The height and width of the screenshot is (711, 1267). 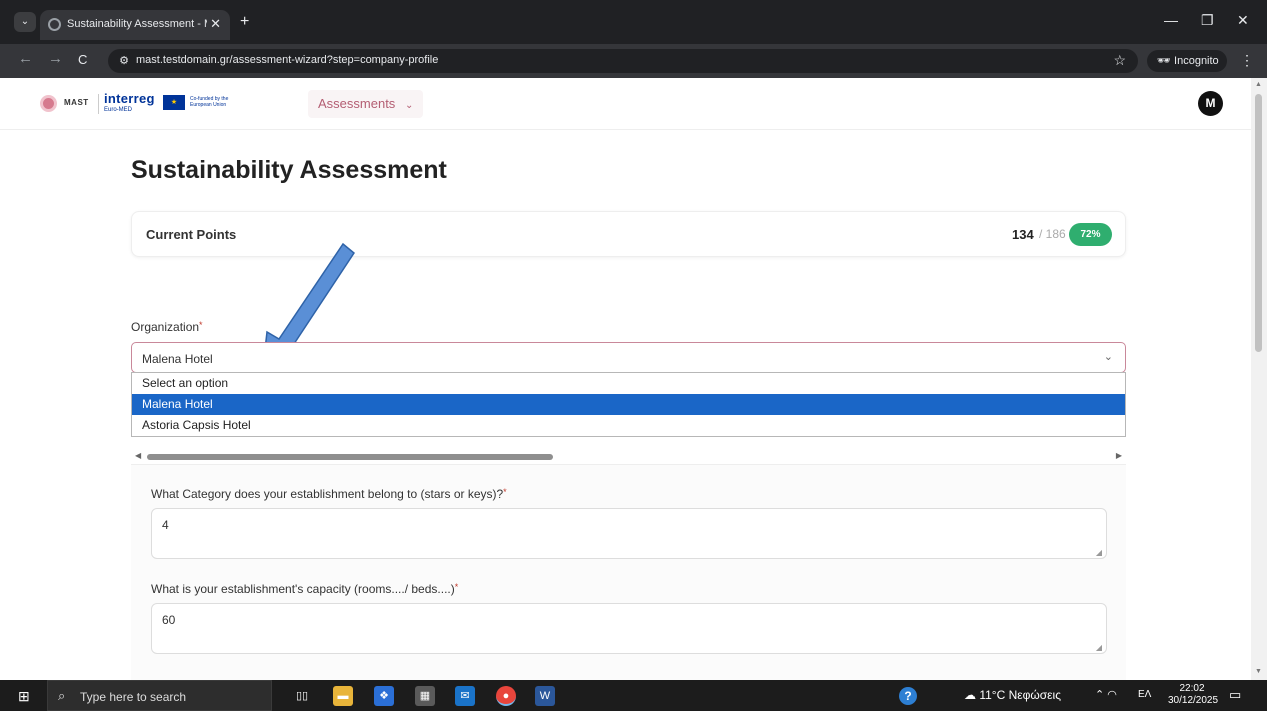 I want to click on clock: 22:02 30/12/2025, so click(x=1193, y=695).